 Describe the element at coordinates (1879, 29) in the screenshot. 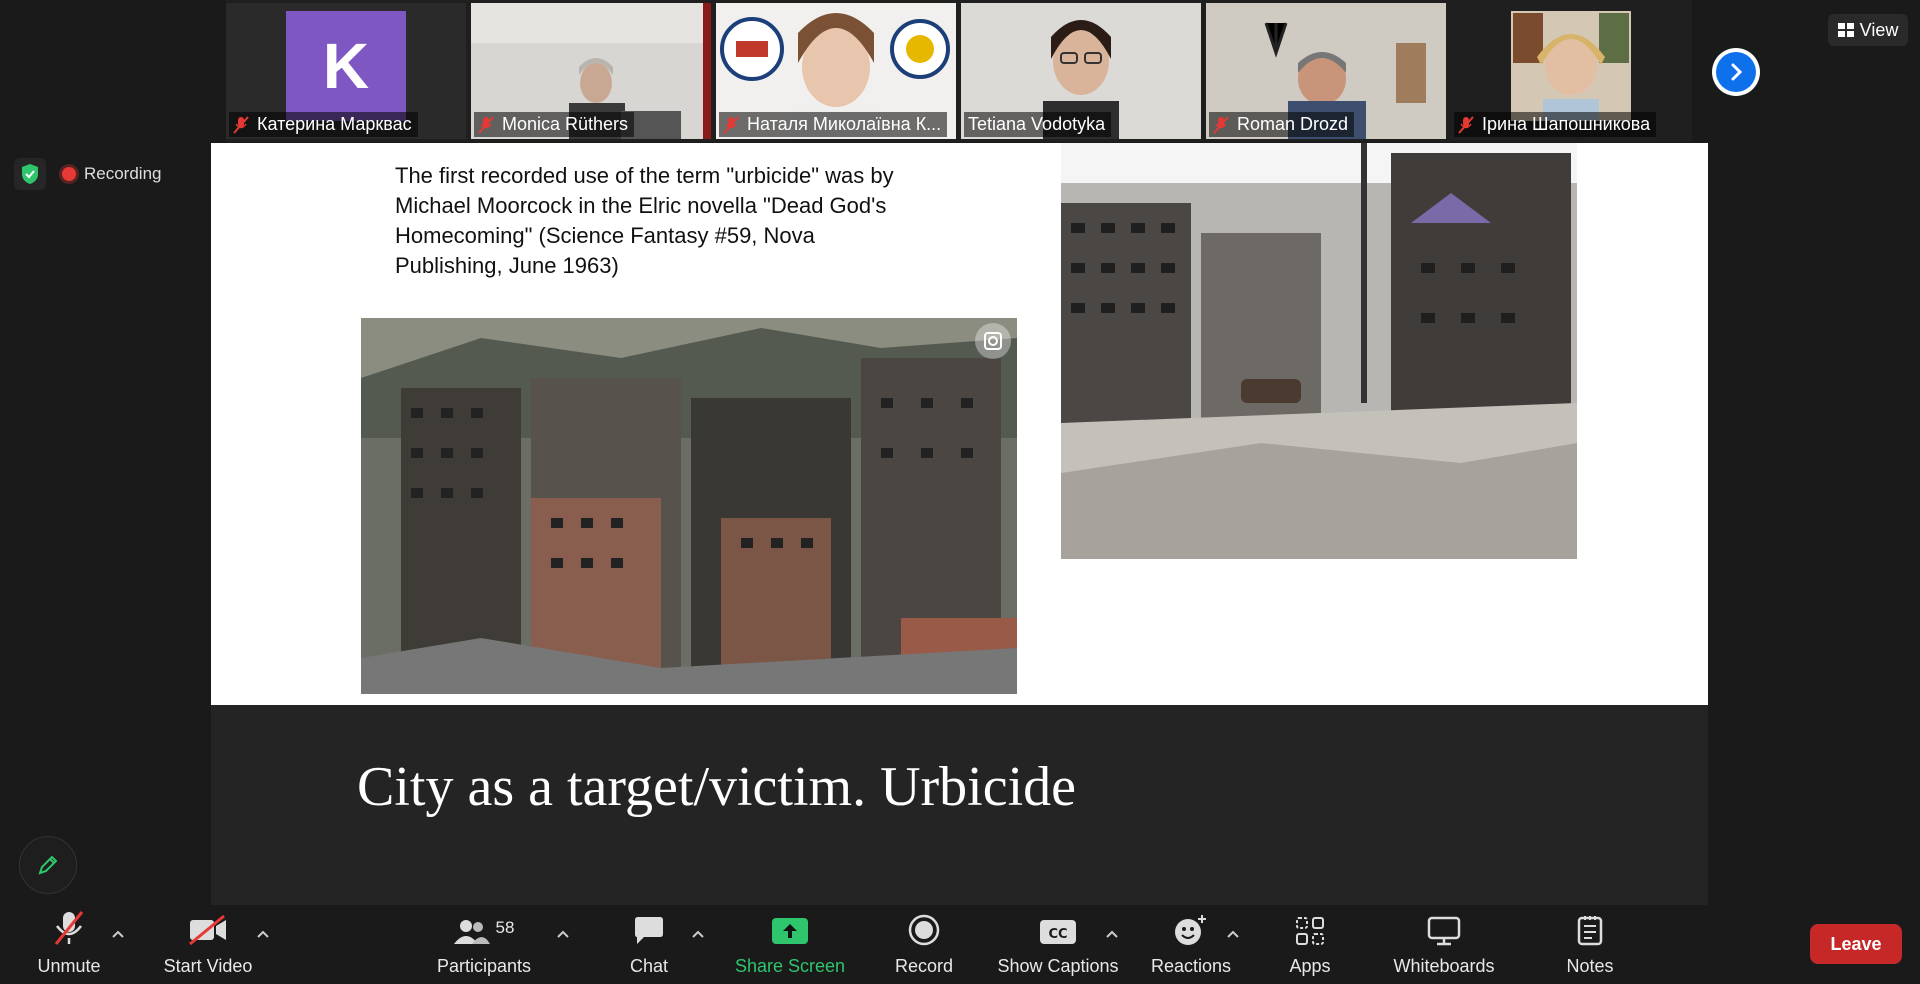

I see `view-label: View` at that location.